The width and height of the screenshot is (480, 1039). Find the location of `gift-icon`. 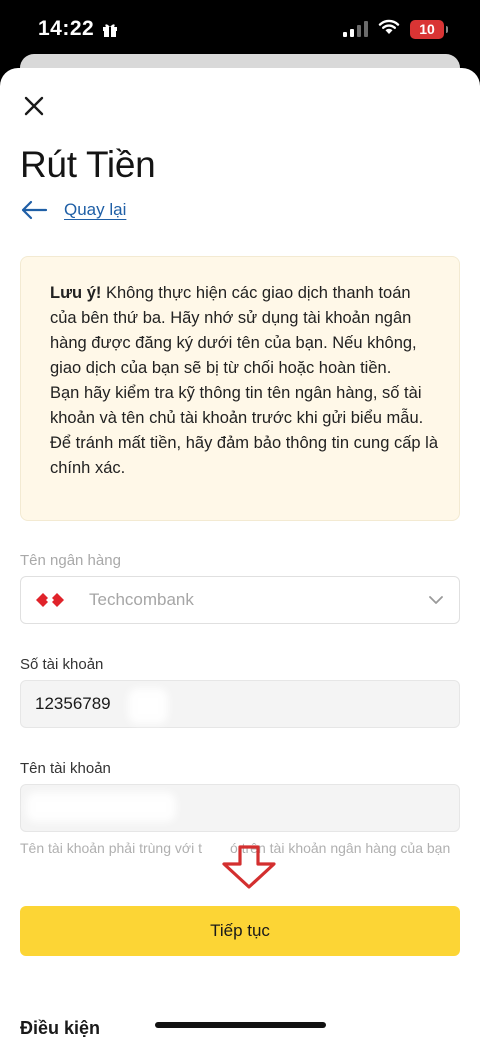

gift-icon is located at coordinates (110, 30).